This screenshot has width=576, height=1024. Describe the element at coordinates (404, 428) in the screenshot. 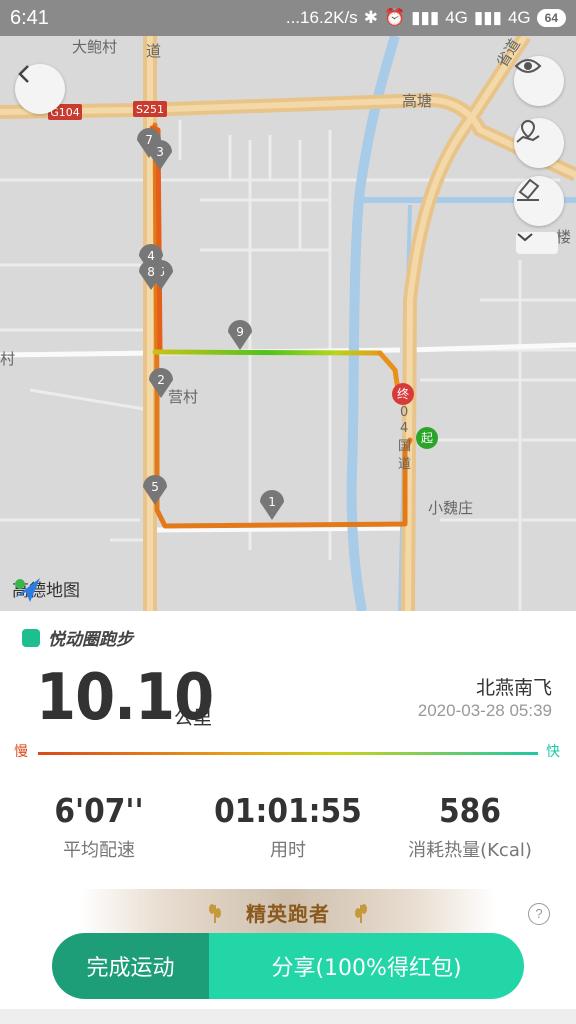

I see `label-vertical-4: 4` at that location.